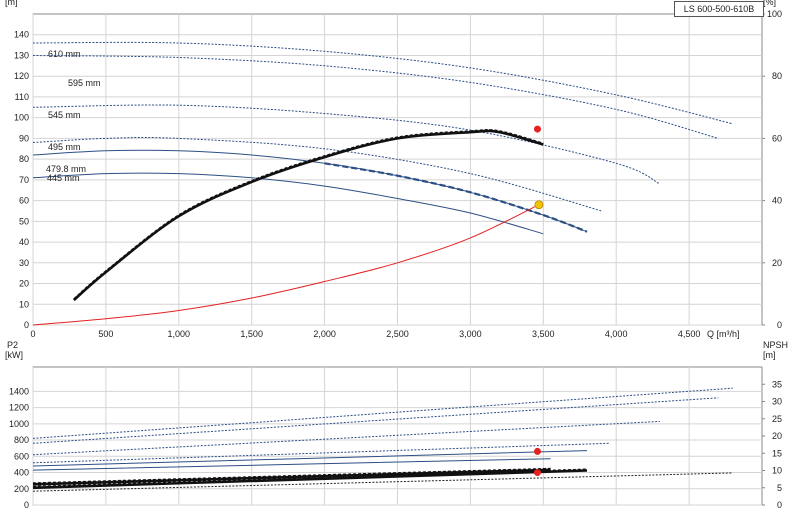 The height and width of the screenshot is (520, 800). Describe the element at coordinates (723, 334) in the screenshot. I see `x-axis-label: Q [m³/h]` at that location.